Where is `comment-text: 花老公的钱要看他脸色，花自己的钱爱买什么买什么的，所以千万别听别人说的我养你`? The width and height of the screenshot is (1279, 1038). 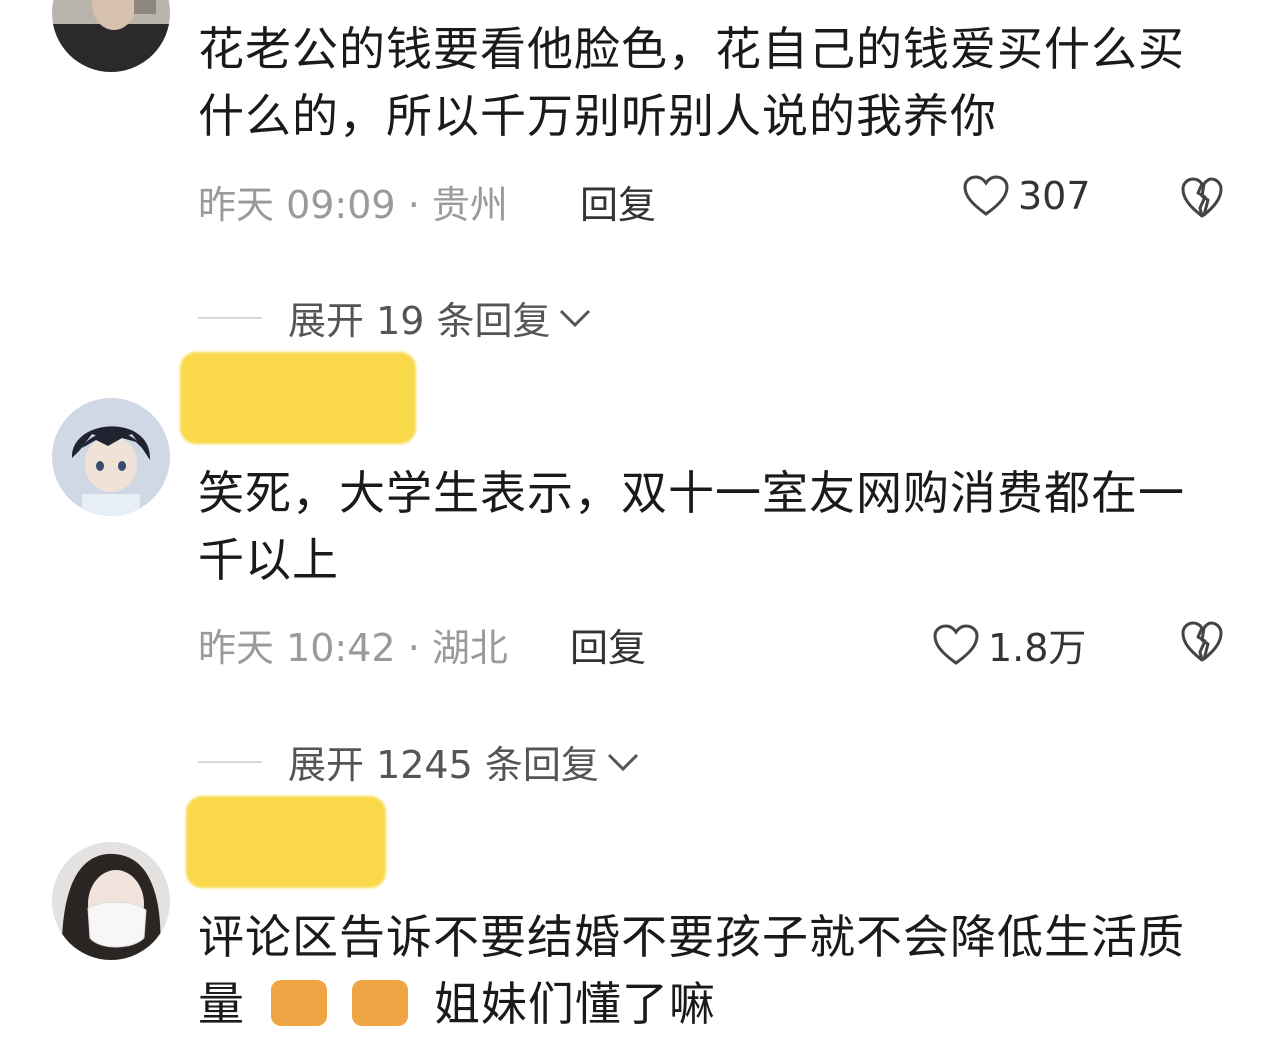
comment-text: 花老公的钱要看他脸色，花自己的钱爱买什么买什么的，所以千万别听别人说的我养你 is located at coordinates (691, 82).